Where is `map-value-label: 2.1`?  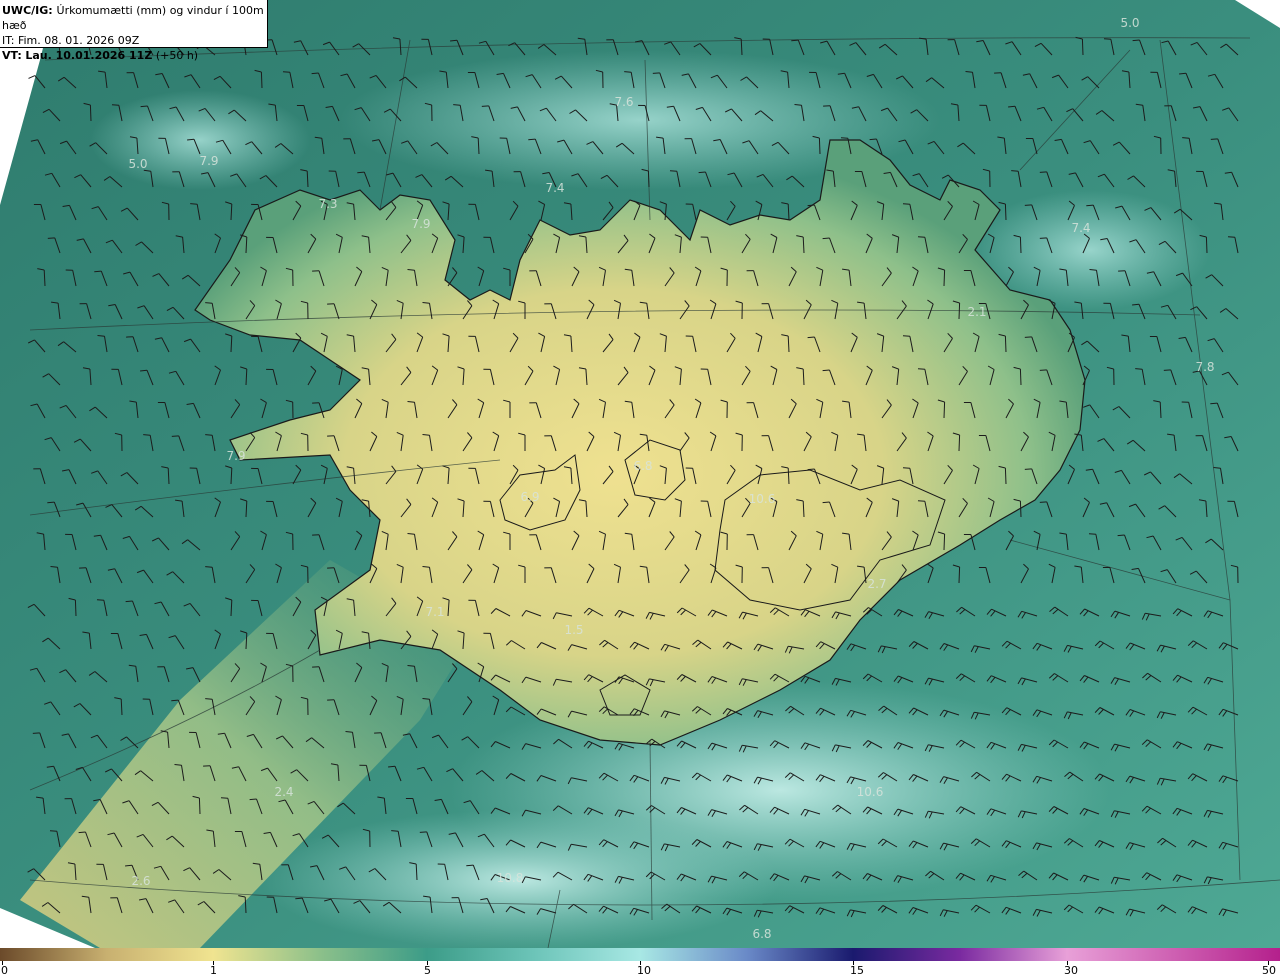
map-value-label: 2.1 is located at coordinates (976, 312).